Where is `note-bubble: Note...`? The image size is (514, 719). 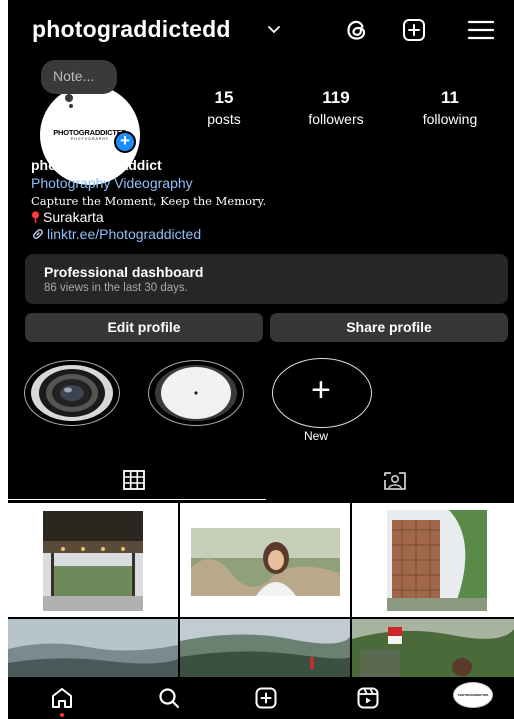 note-bubble: Note... is located at coordinates (79, 77).